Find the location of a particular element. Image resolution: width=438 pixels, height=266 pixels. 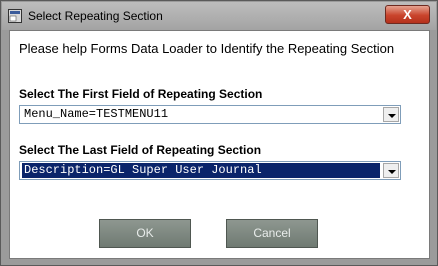

ok-button: OK is located at coordinates (145, 233).